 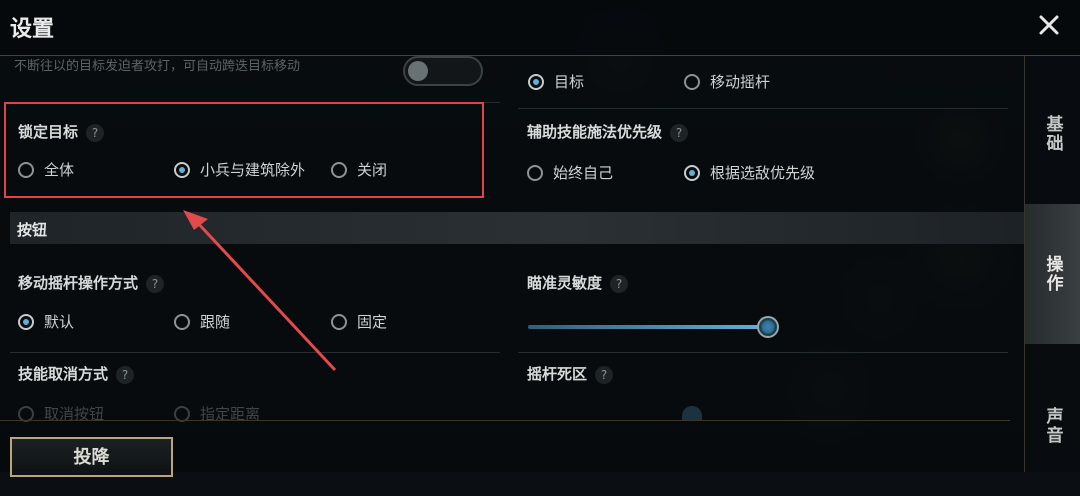 I want to click on aim-sensitivity-slider-track, so click(x=648, y=327).